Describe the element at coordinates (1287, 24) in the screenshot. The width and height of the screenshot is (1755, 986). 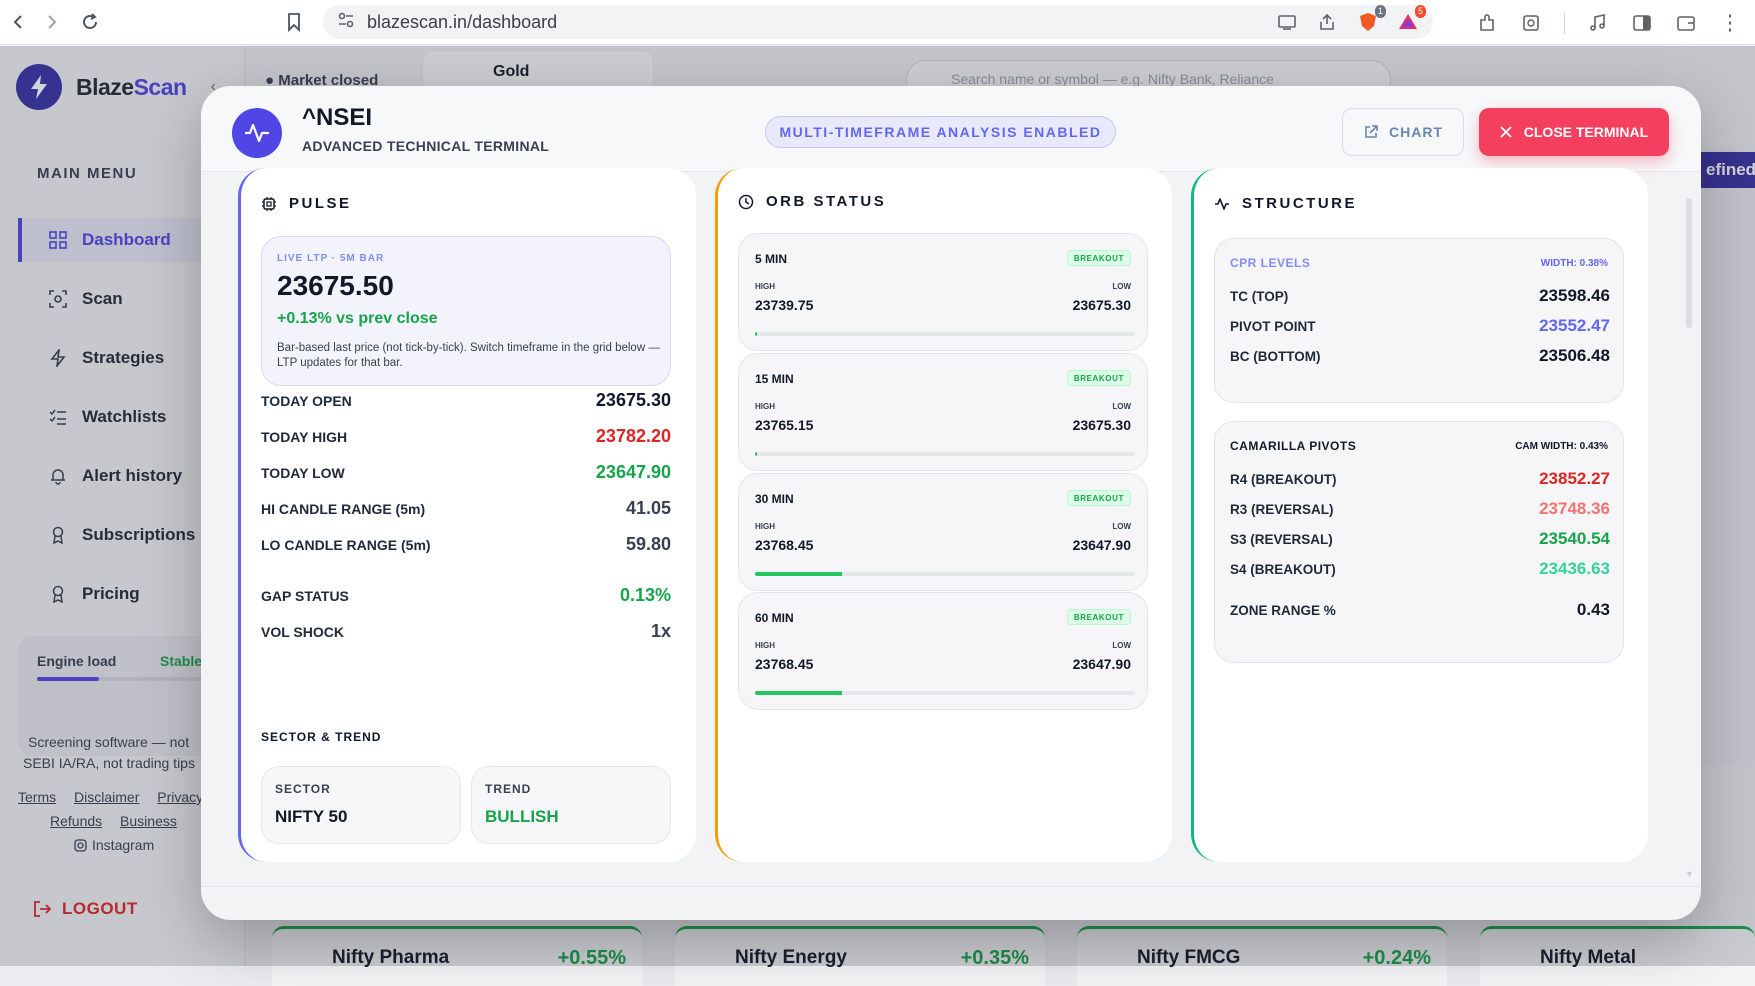
I see `cast-icon` at that location.